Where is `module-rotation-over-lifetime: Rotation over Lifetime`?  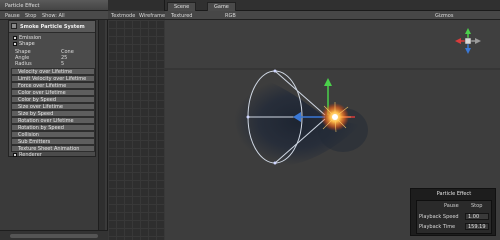
module-rotation-over-lifetime: Rotation over Lifetime is located at coordinates (53, 120).